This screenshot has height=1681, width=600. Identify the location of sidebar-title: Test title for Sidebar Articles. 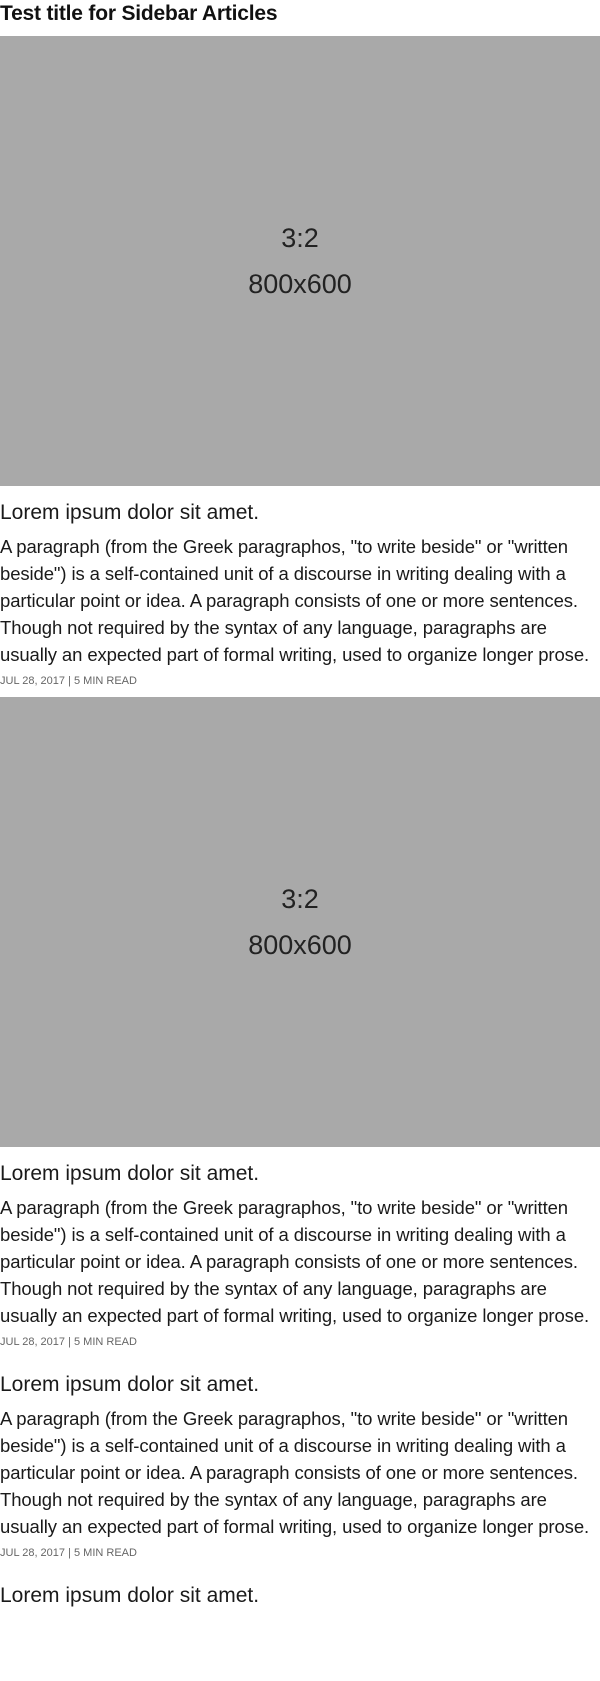
(139, 13).